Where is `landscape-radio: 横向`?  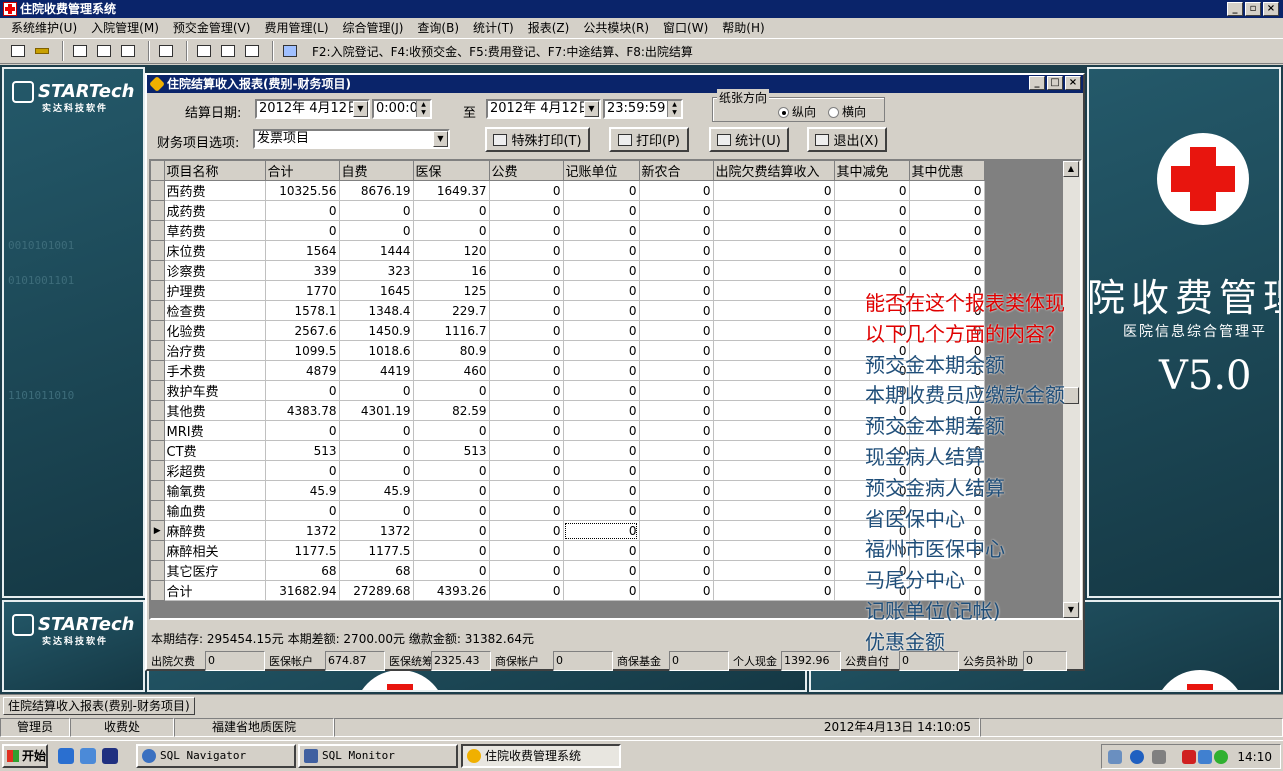 landscape-radio: 横向 is located at coordinates (847, 111).